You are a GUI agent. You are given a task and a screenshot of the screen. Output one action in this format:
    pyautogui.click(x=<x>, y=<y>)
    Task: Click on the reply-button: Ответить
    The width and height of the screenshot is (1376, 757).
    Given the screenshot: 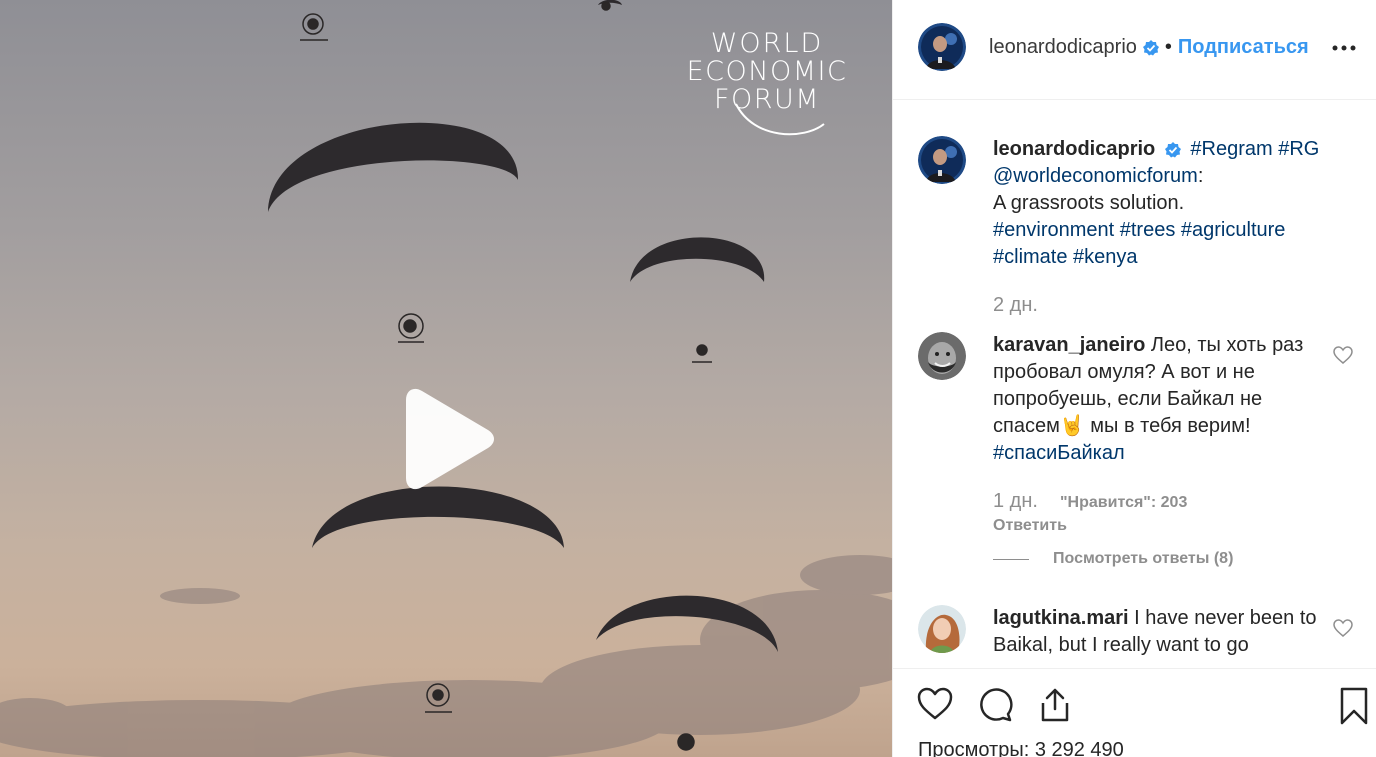 What is the action you would take?
    pyautogui.click(x=1030, y=526)
    